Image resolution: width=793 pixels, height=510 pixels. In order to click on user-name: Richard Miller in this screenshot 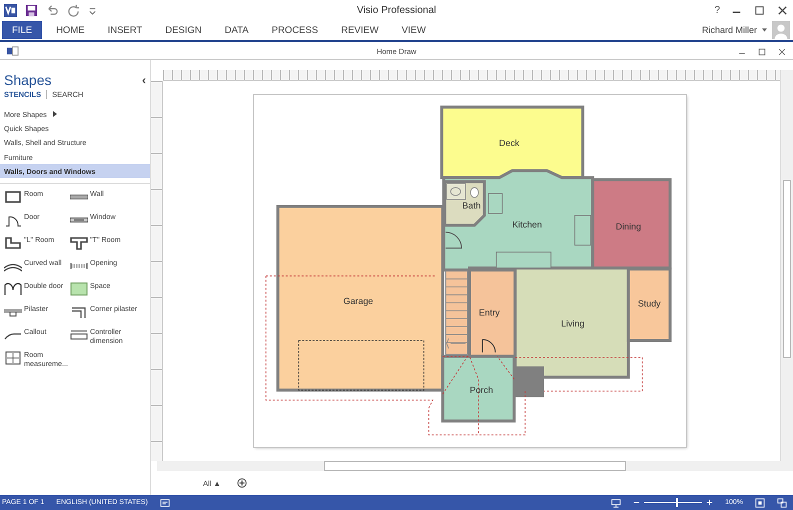, I will do `click(729, 30)`.